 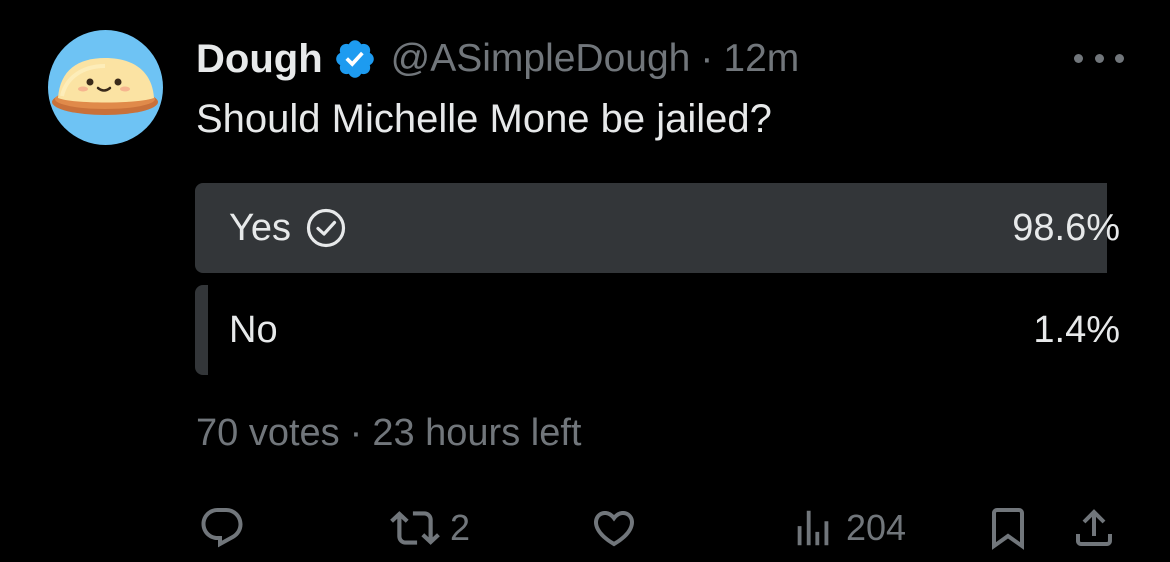 What do you see at coordinates (541, 59) in the screenshot?
I see `author-handle: @ASimpleDough` at bounding box center [541, 59].